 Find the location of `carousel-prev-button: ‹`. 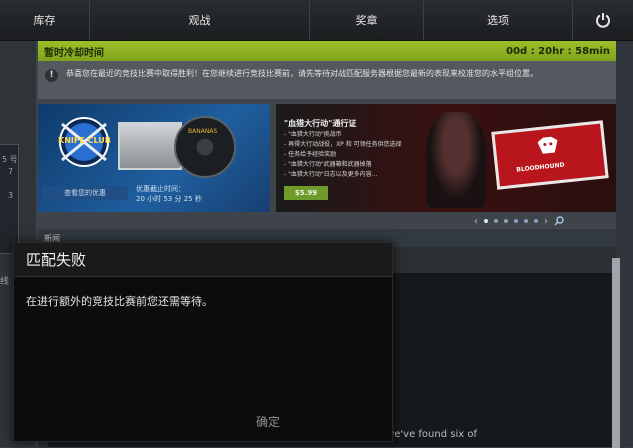

carousel-prev-button: ‹ is located at coordinates (476, 221).